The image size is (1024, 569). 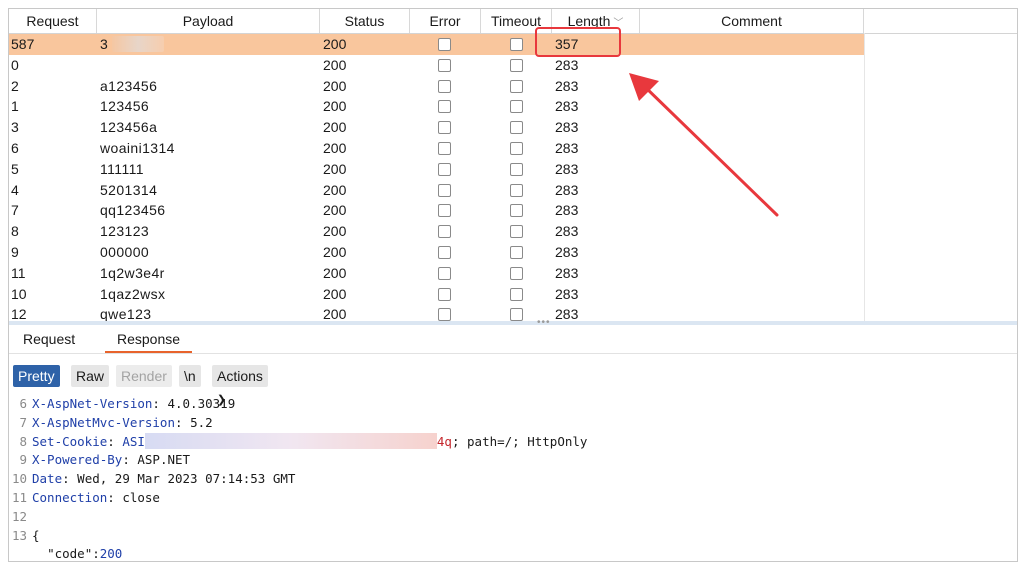 What do you see at coordinates (144, 376) in the screenshot?
I see `render-button: Render` at bounding box center [144, 376].